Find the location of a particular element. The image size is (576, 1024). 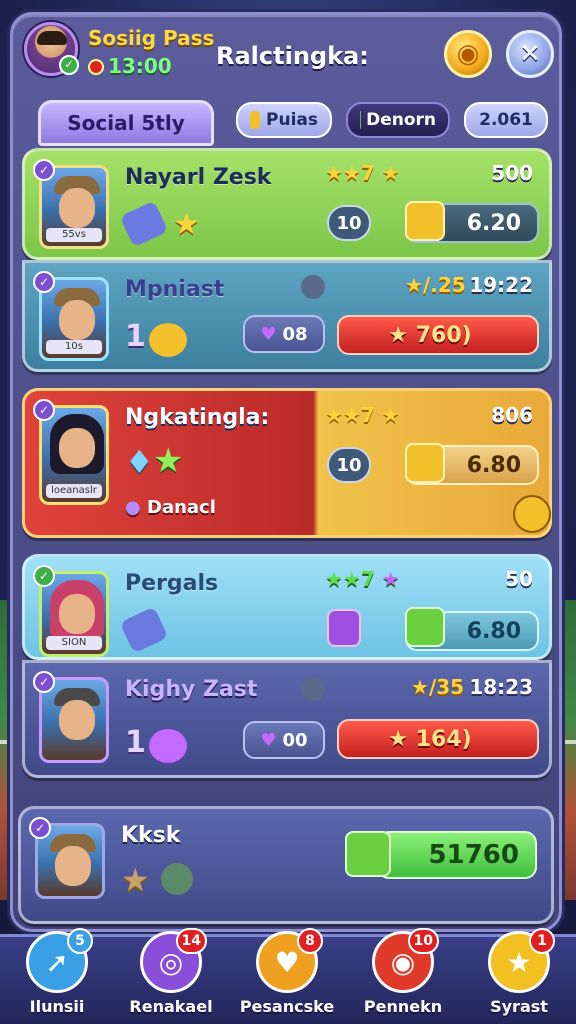

score: 500 is located at coordinates (512, 173).